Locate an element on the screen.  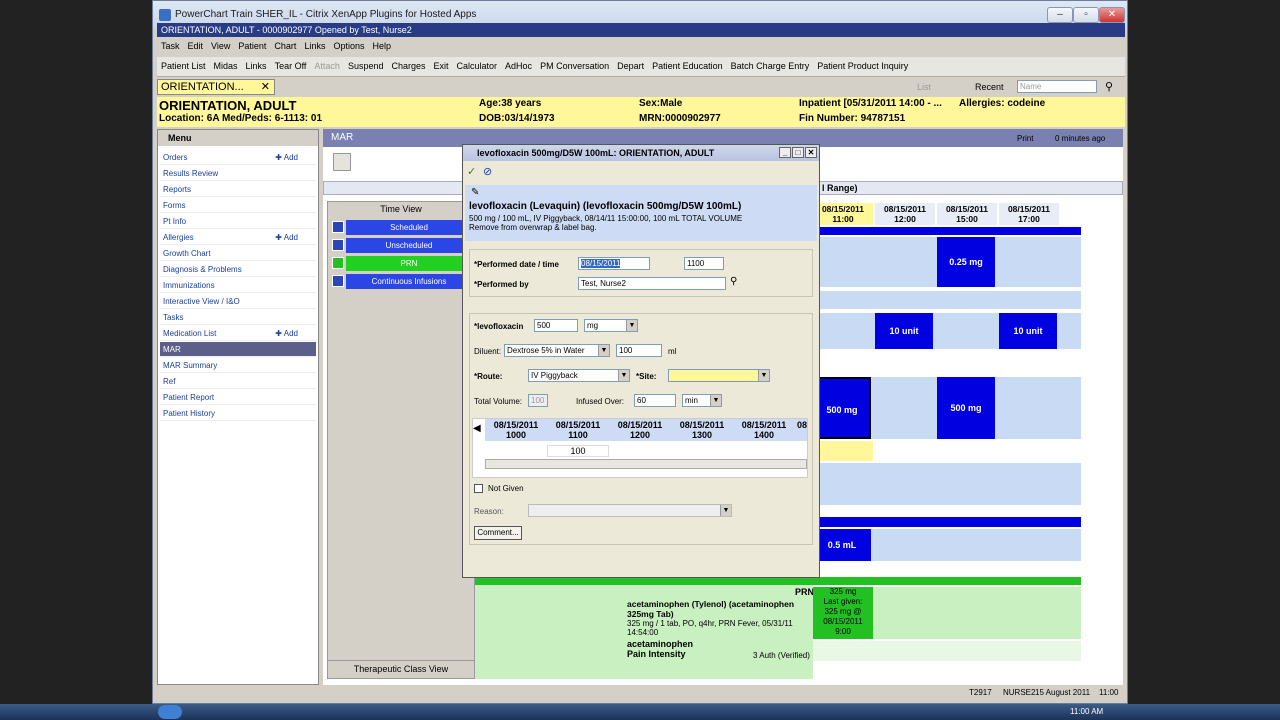
dose-cell-500: 500 mg is located at coordinates (966, 408).